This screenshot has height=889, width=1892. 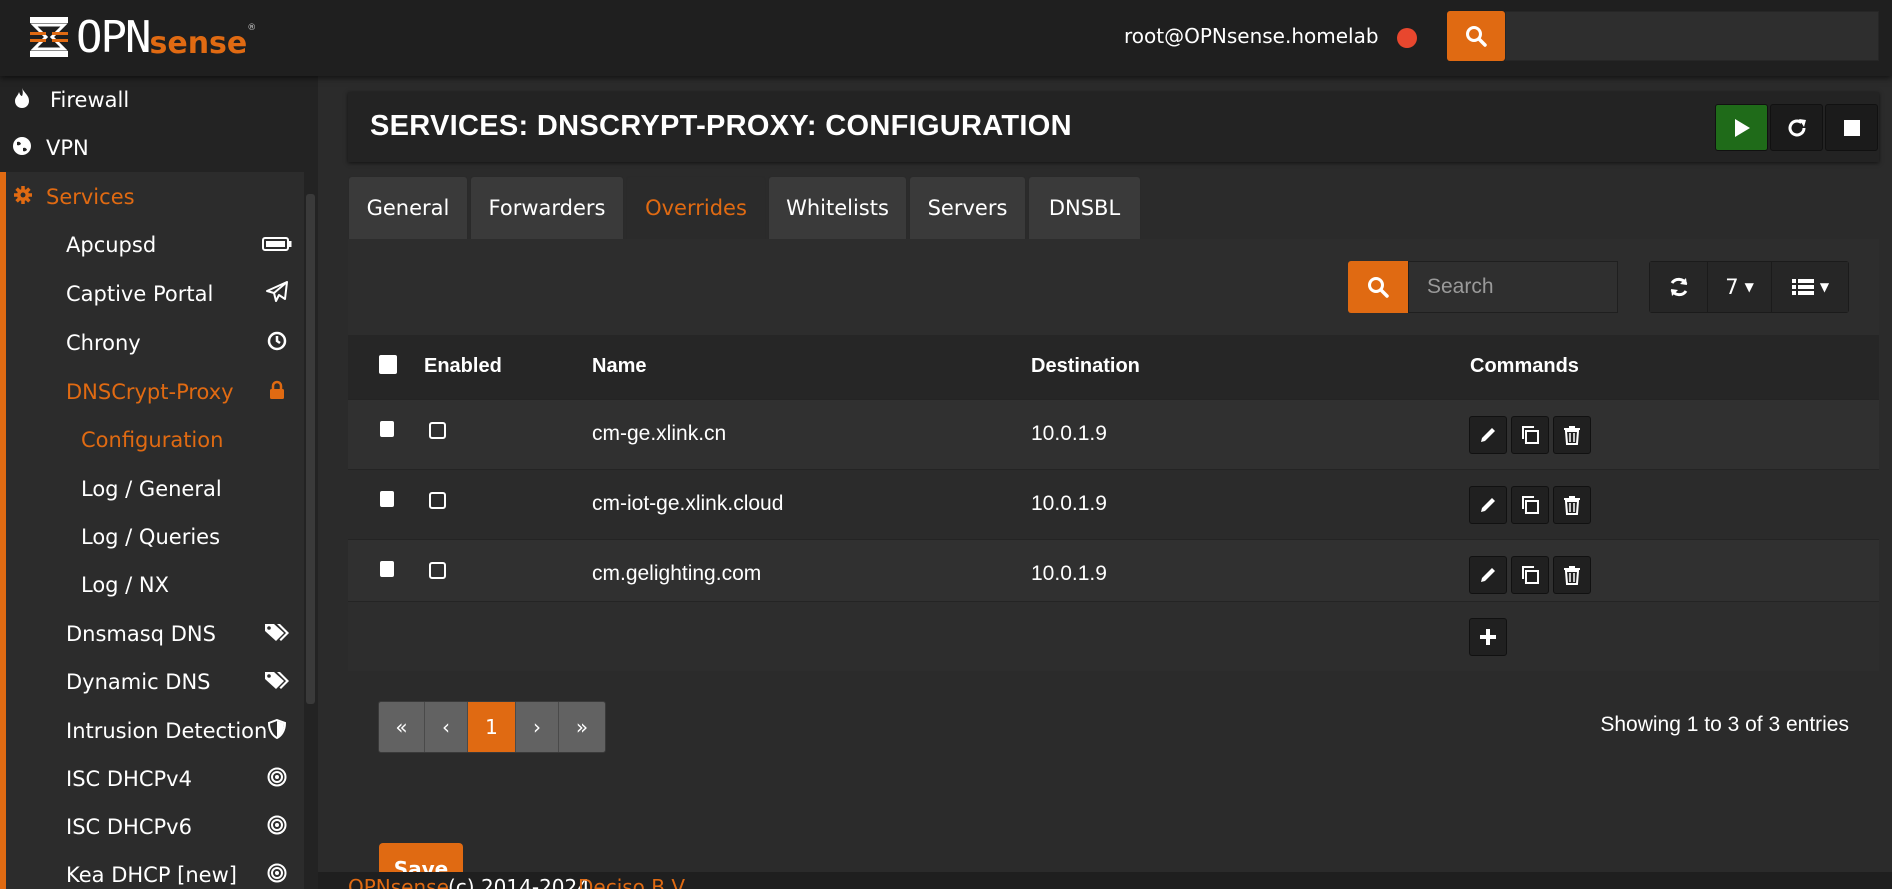 I want to click on sidebar-item-log-general: Log / General, so click(x=155, y=489).